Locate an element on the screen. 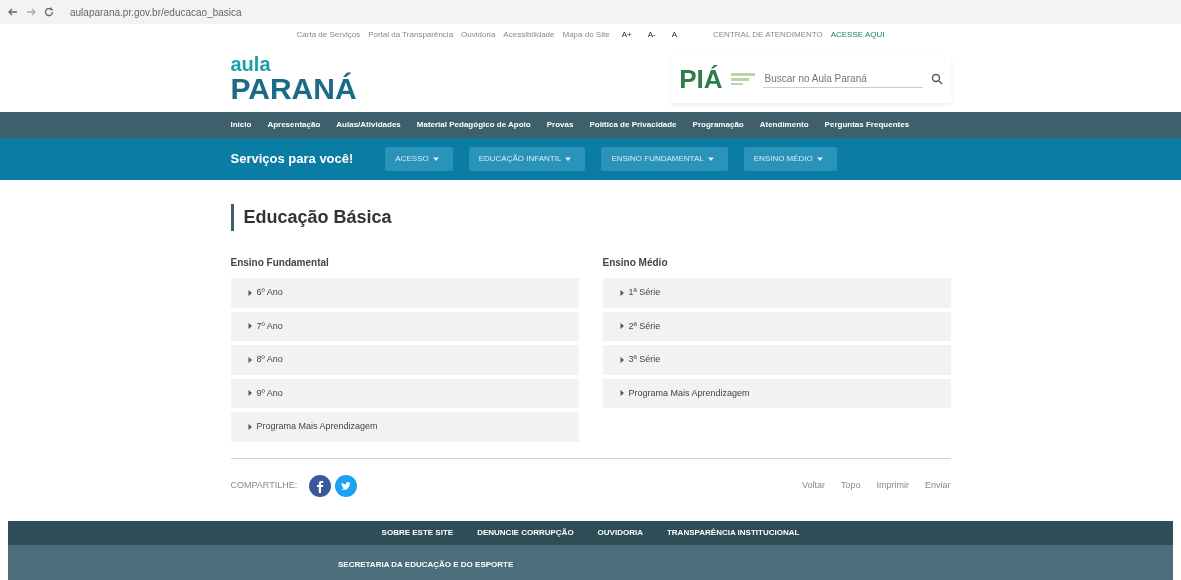  twitter-icon is located at coordinates (346, 485).